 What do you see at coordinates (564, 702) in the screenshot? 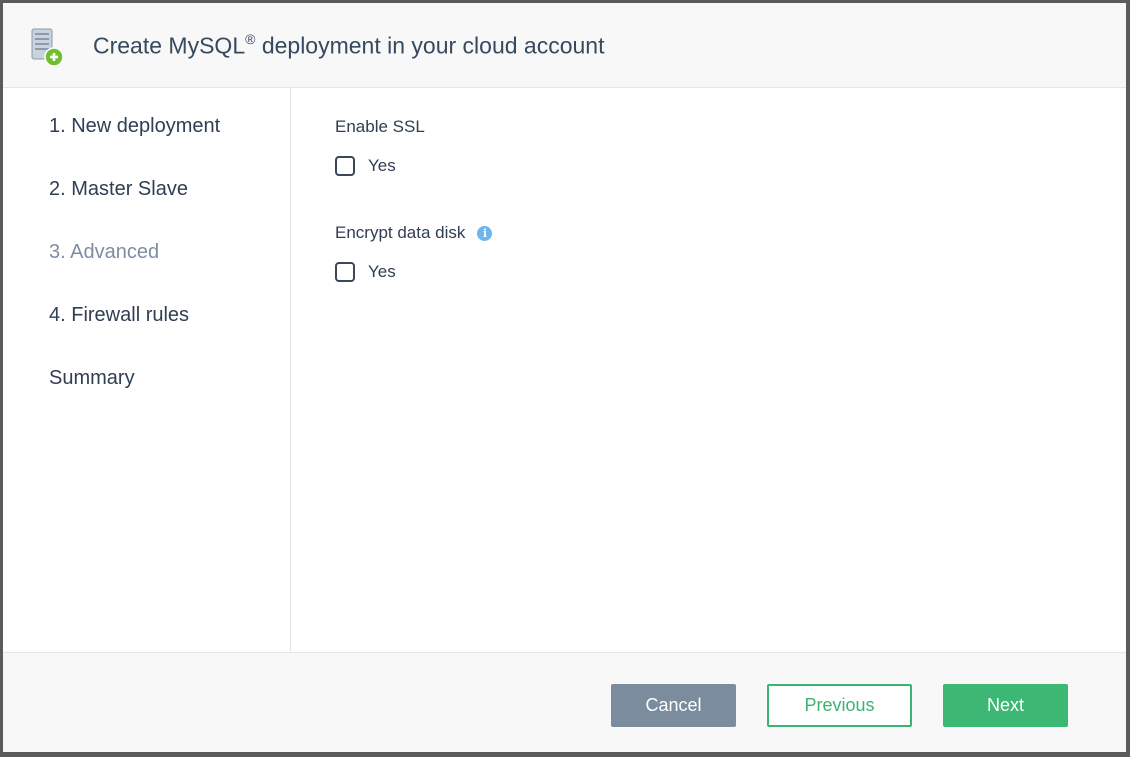
I see `dialog-footer: Cancel Previous Next` at bounding box center [564, 702].